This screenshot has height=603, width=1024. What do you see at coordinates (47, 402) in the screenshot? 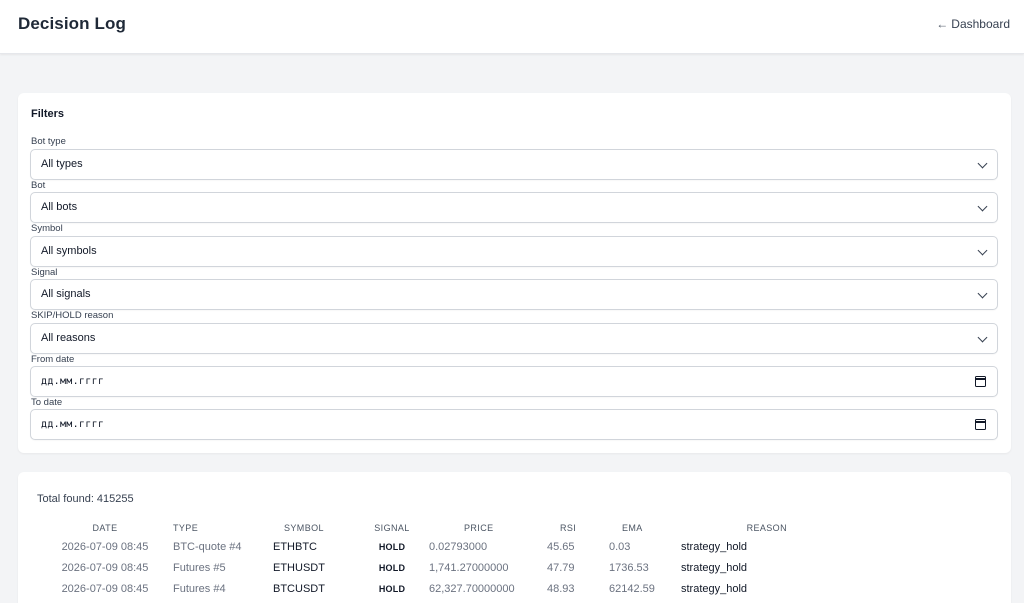
I see `to-date-label: To date` at bounding box center [47, 402].